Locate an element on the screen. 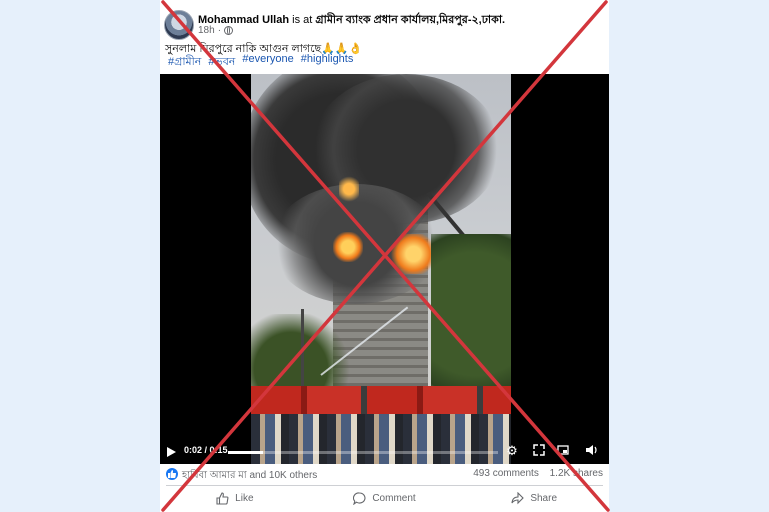 The height and width of the screenshot is (512, 769). video-time: 0:02 / 0:15 is located at coordinates (206, 450).